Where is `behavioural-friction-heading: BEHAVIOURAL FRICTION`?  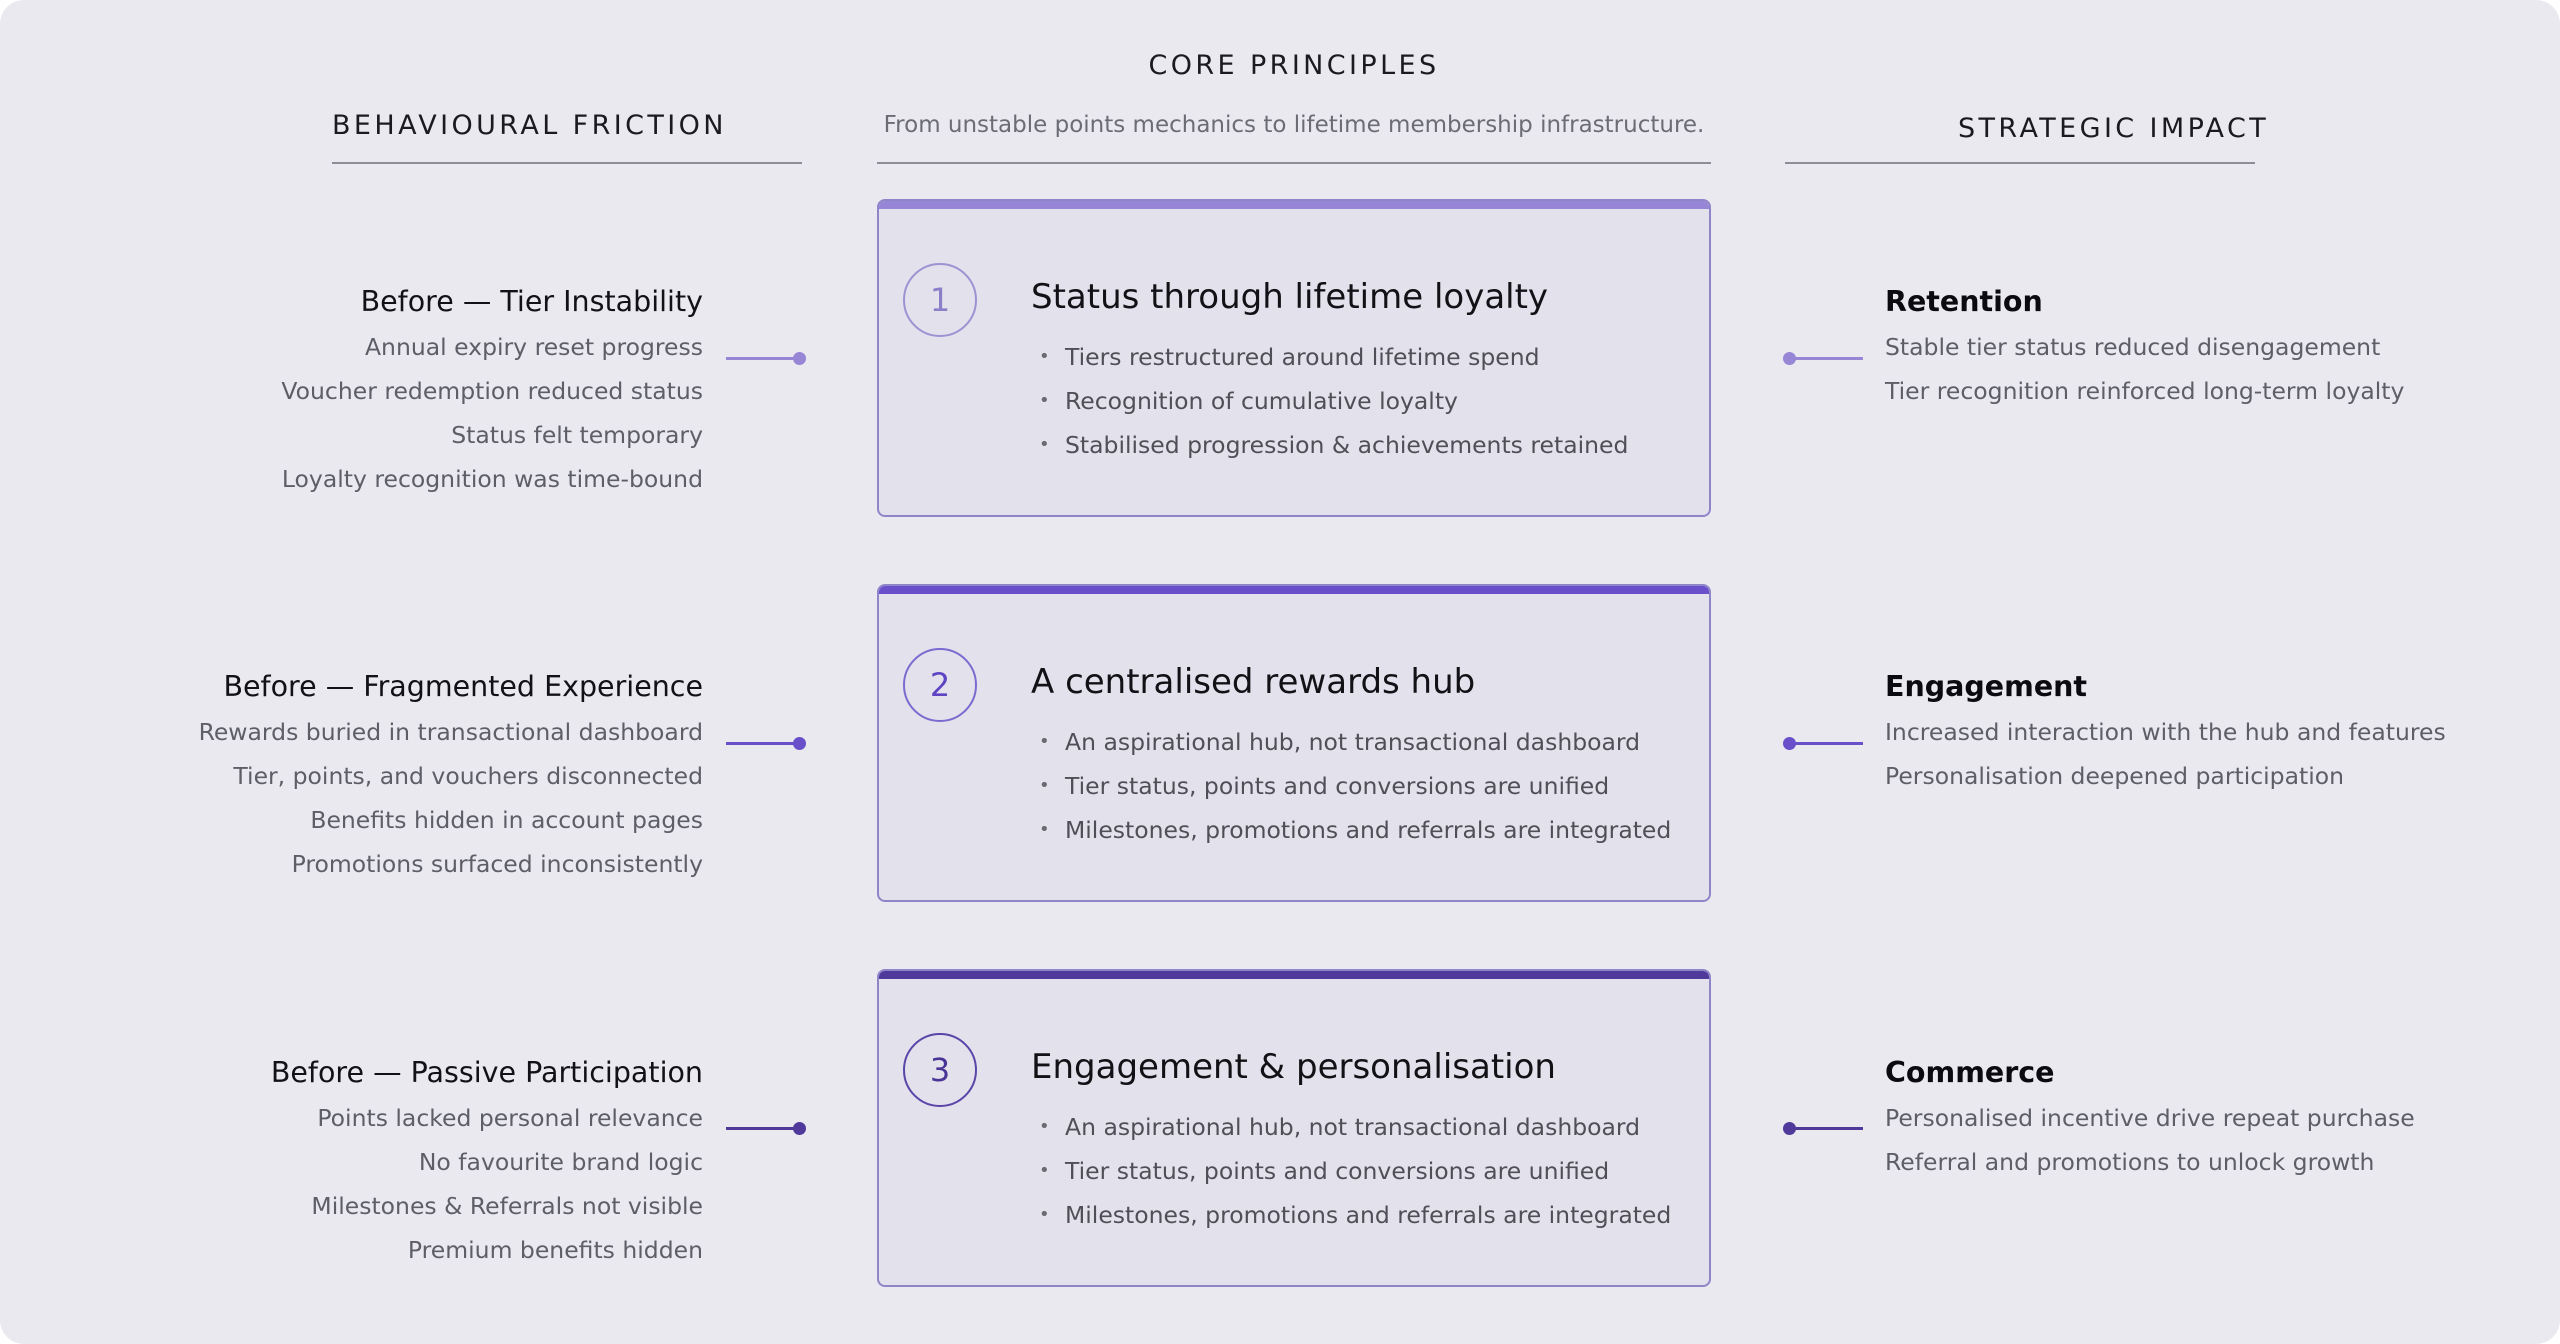 behavioural-friction-heading: BEHAVIOURAL FRICTION is located at coordinates (529, 125).